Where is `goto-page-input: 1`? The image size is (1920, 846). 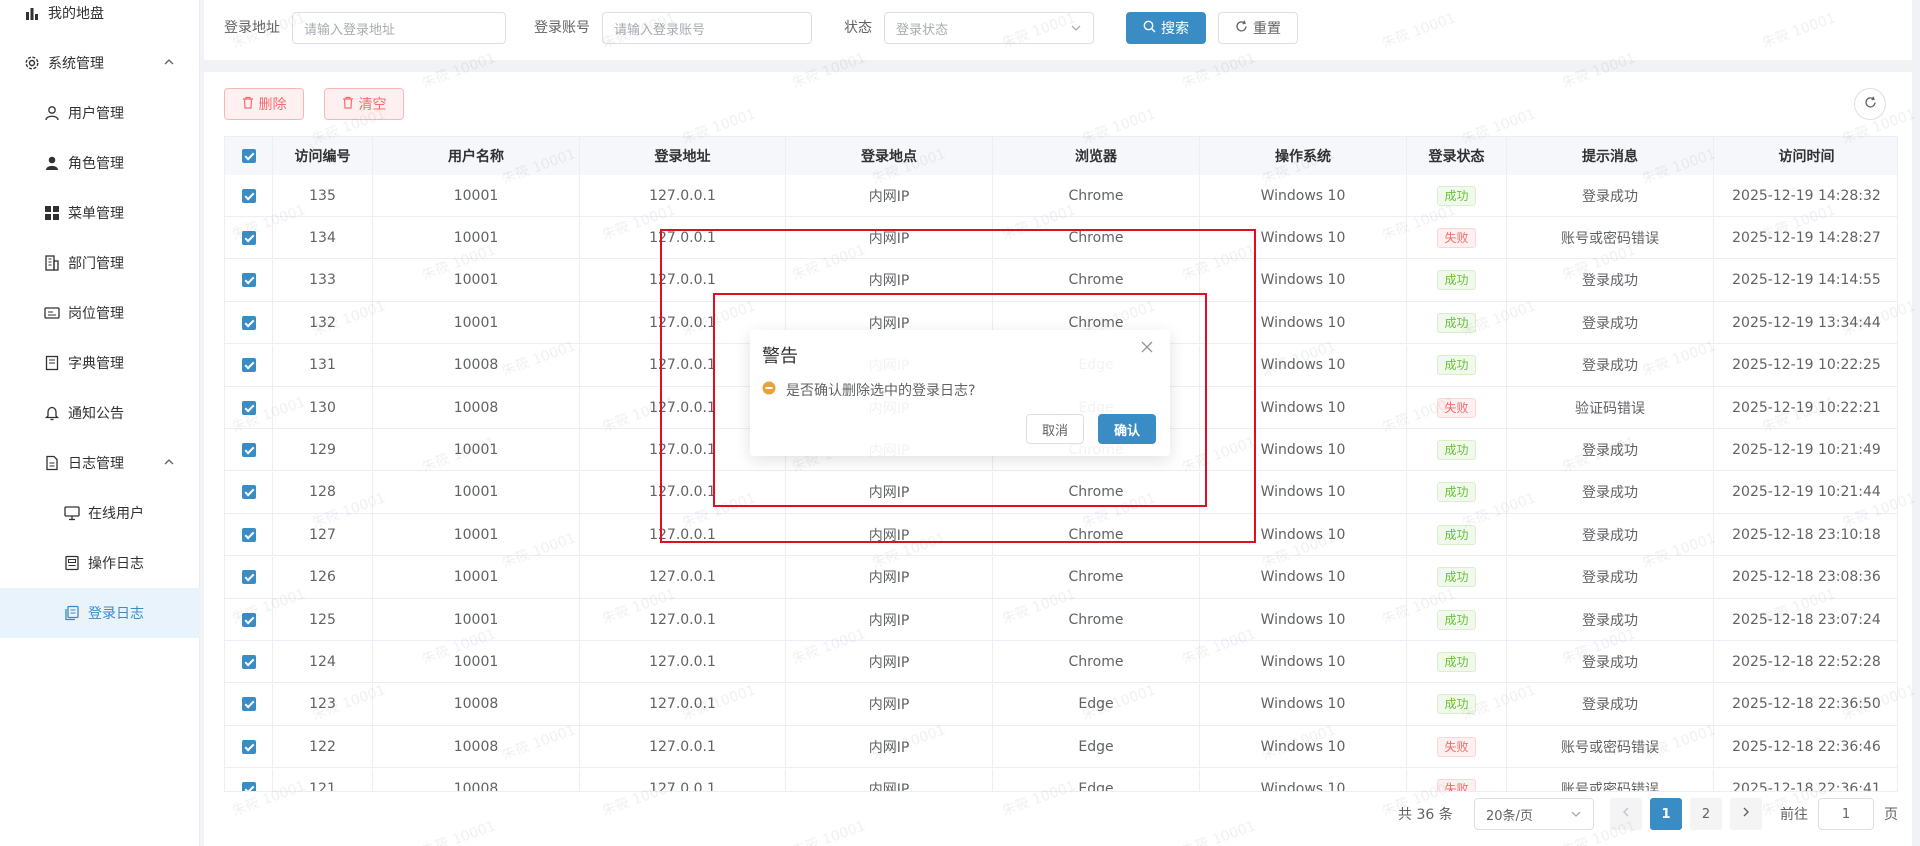
goto-page-input: 1 is located at coordinates (1846, 814).